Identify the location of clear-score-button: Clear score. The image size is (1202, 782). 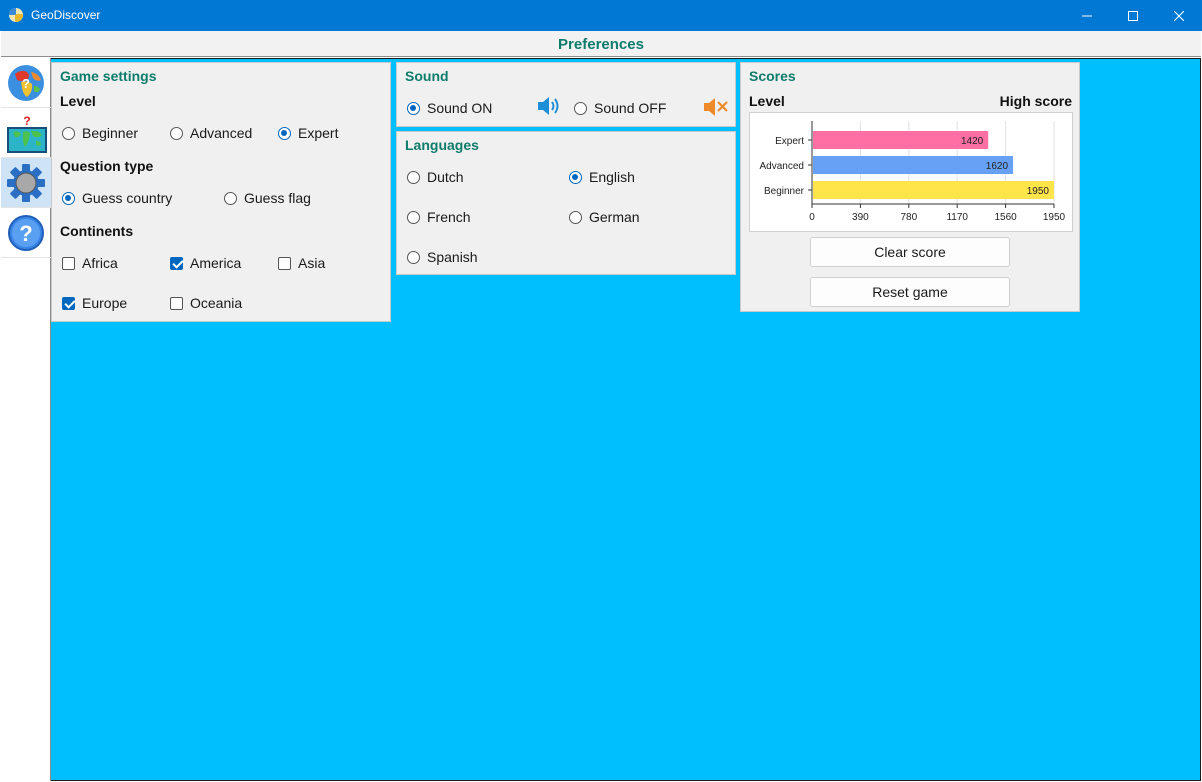
(910, 252).